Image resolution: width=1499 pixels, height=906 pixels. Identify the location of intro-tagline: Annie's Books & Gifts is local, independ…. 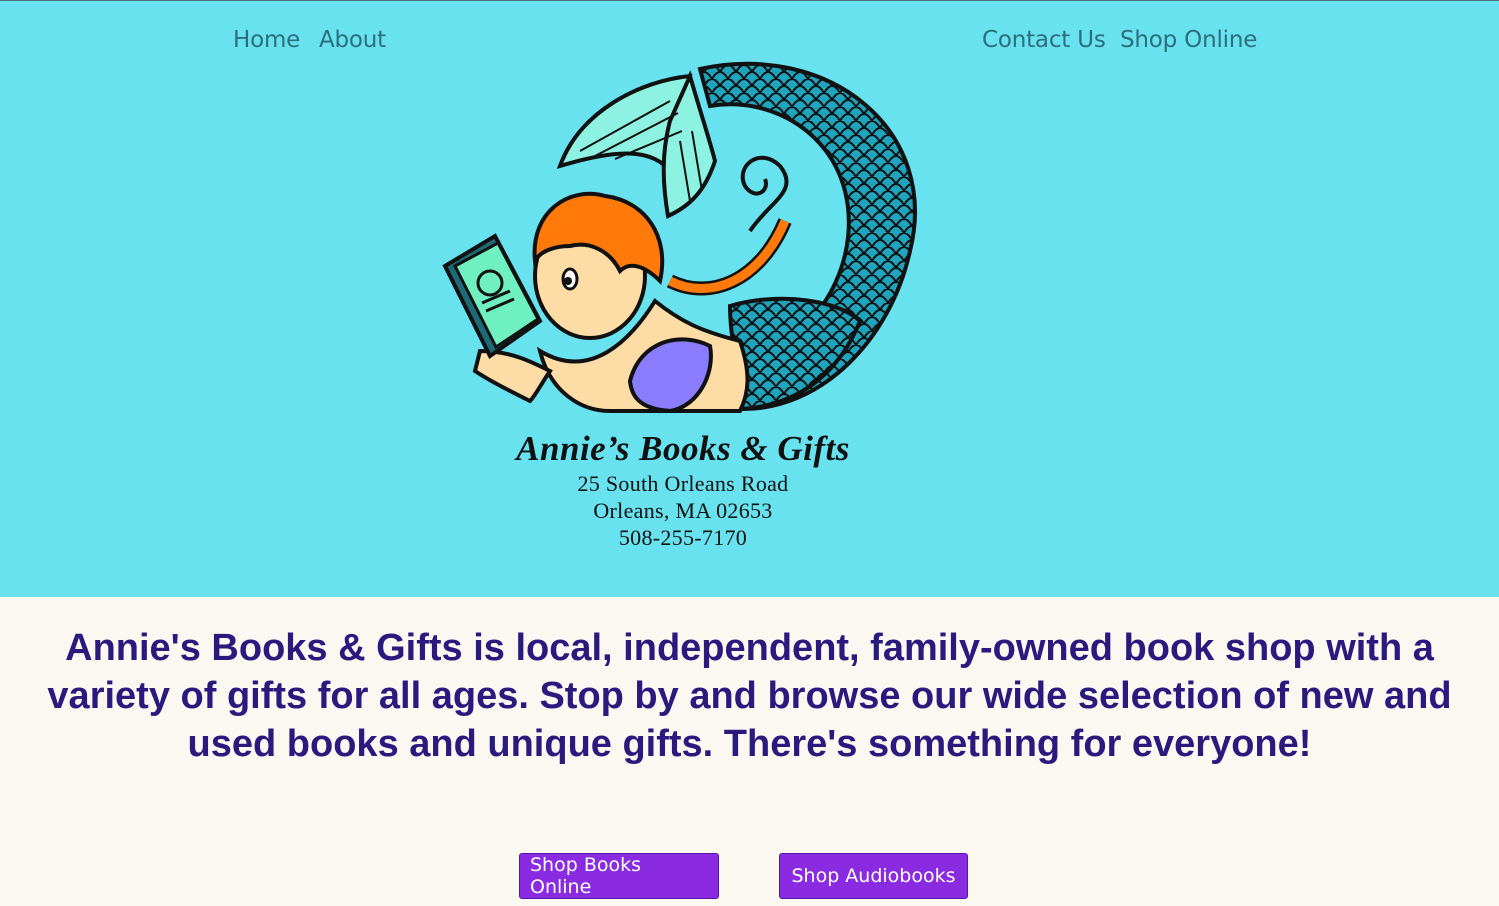
(749, 696).